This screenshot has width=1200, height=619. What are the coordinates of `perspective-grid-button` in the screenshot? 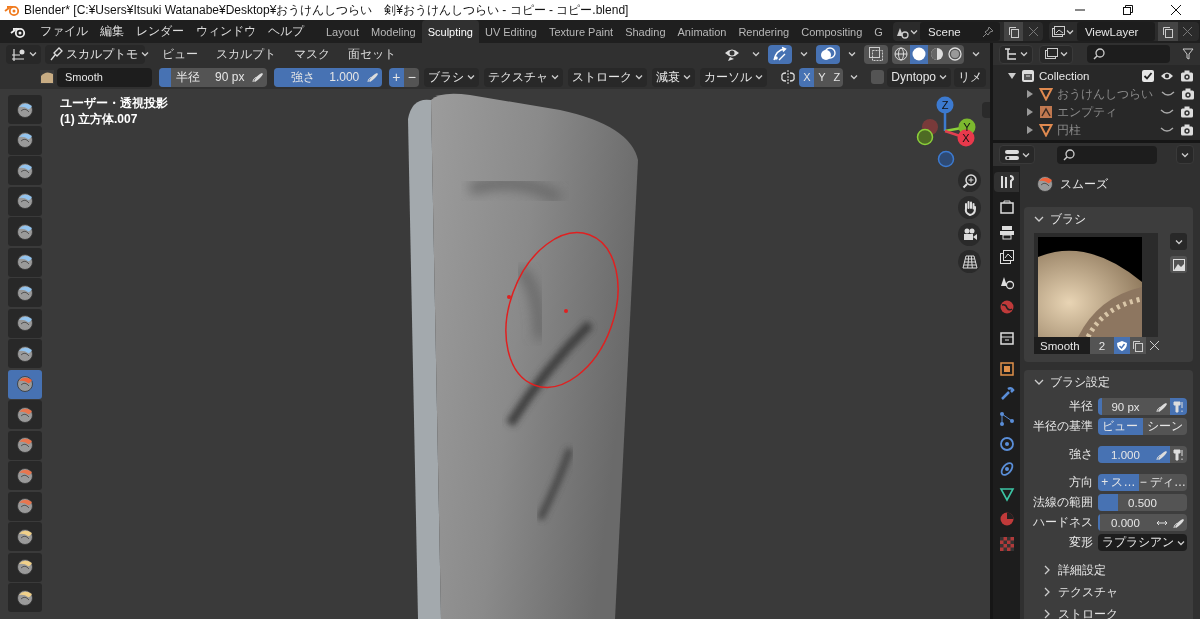 It's located at (969, 261).